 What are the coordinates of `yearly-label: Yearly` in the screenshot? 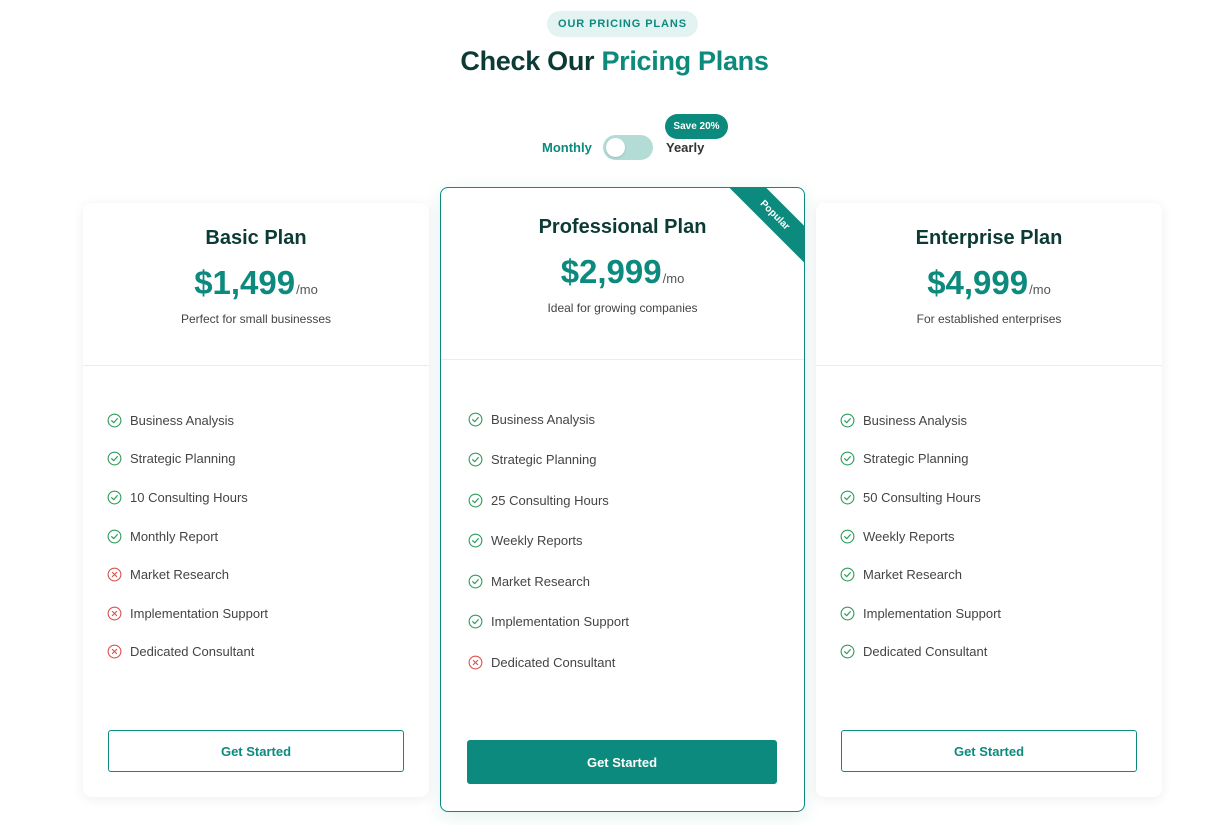 It's located at (685, 147).